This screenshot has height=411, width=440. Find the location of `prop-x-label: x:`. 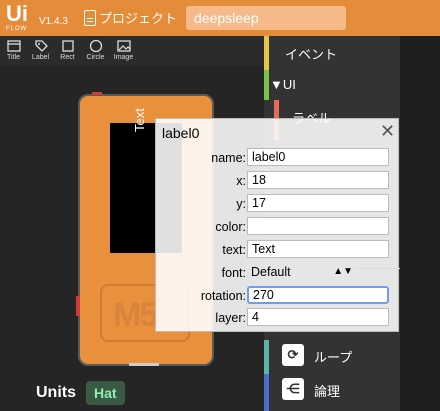

prop-x-label: x: is located at coordinates (241, 181).